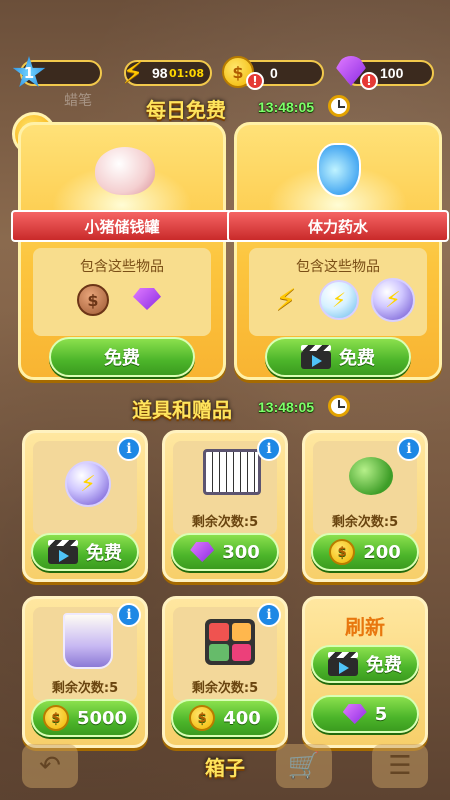 The width and height of the screenshot is (450, 800). I want to click on price-label: 200, so click(382, 552).